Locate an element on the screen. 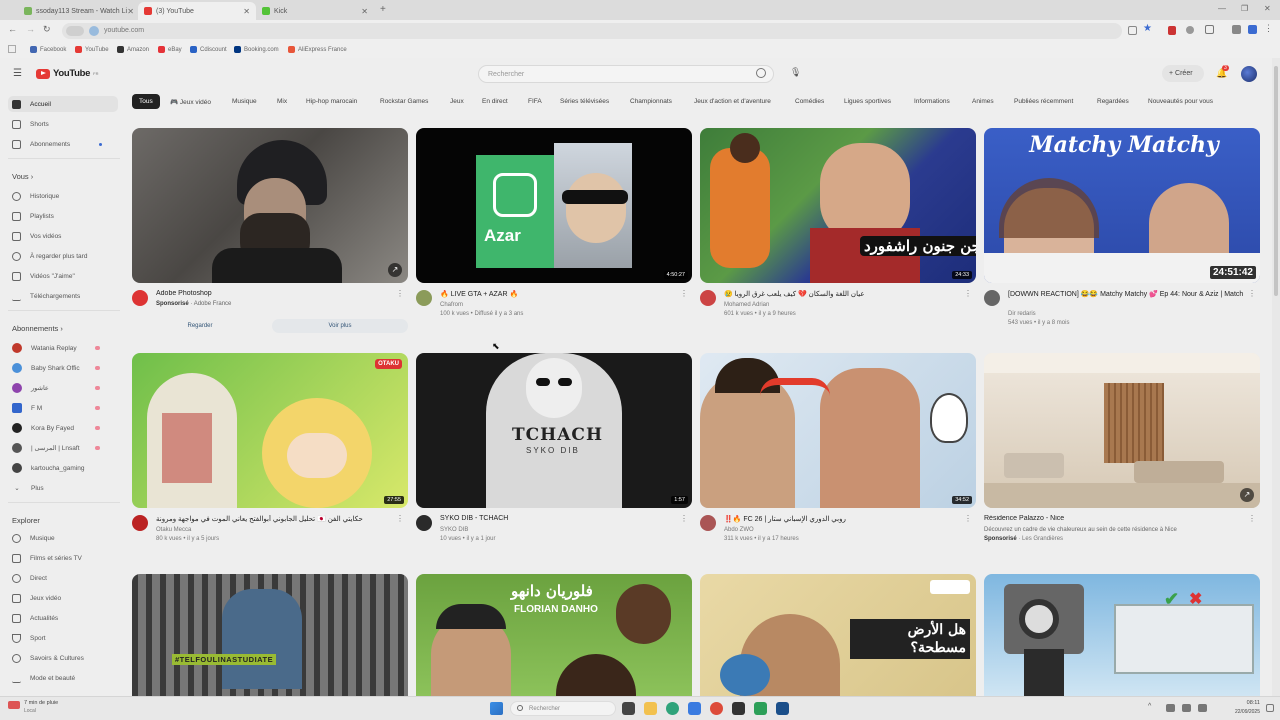  channel-name: Otaku Mecca is located at coordinates (173, 530).